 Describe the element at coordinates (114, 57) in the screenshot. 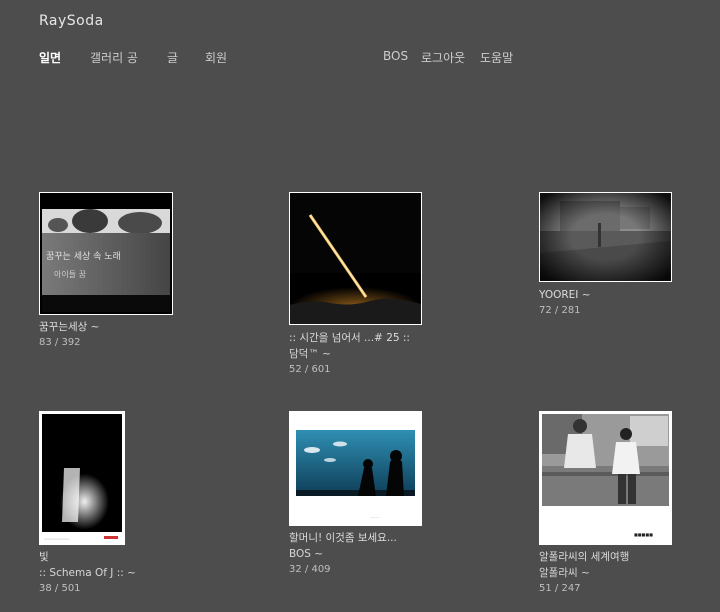

I see `nav-item-gallery: 갤러리 공` at that location.